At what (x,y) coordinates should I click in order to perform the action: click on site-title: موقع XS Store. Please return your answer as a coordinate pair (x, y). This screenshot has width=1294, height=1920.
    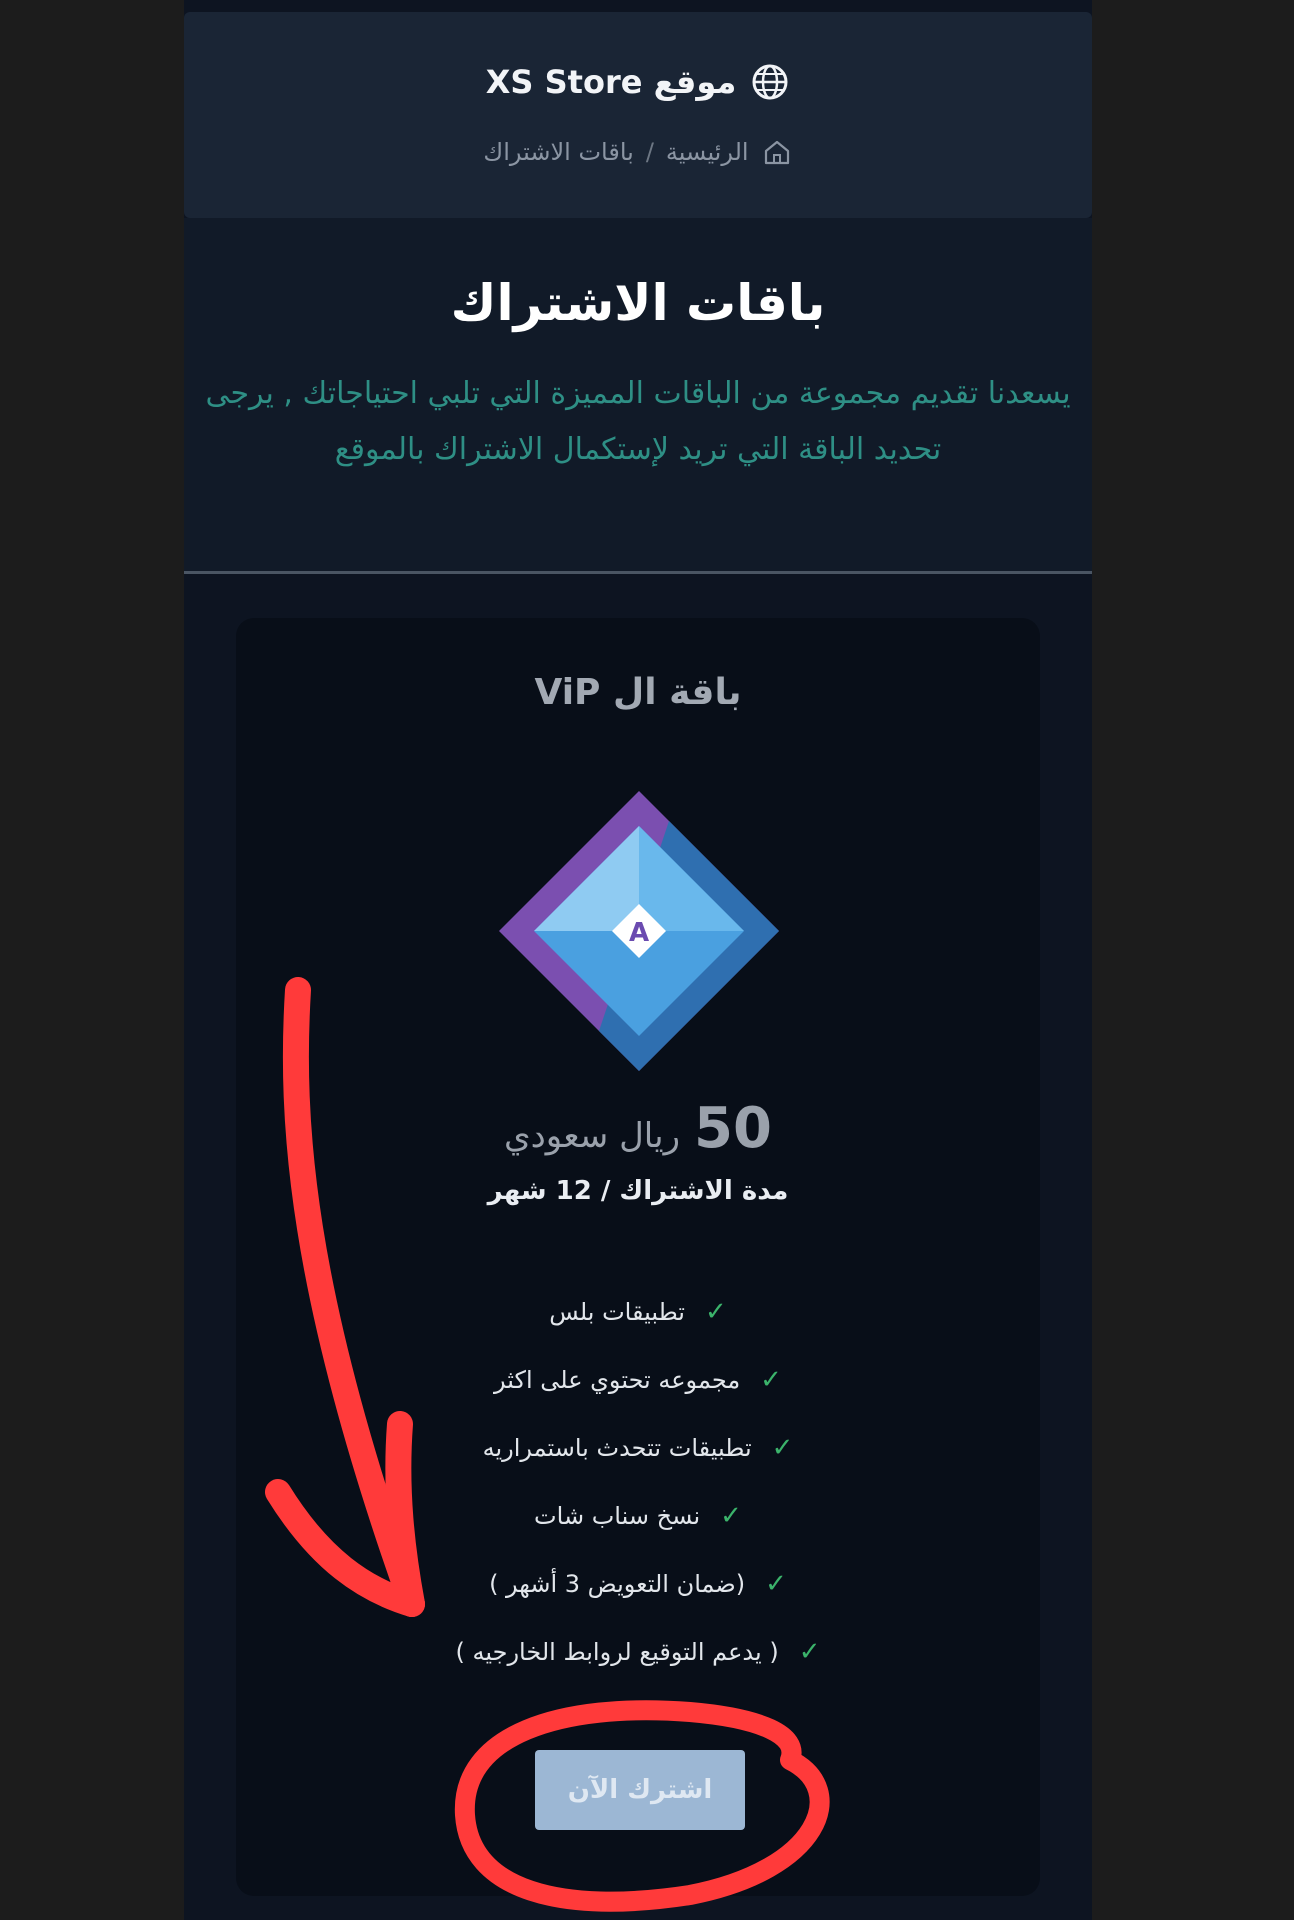
    Looking at the image, I should click on (611, 82).